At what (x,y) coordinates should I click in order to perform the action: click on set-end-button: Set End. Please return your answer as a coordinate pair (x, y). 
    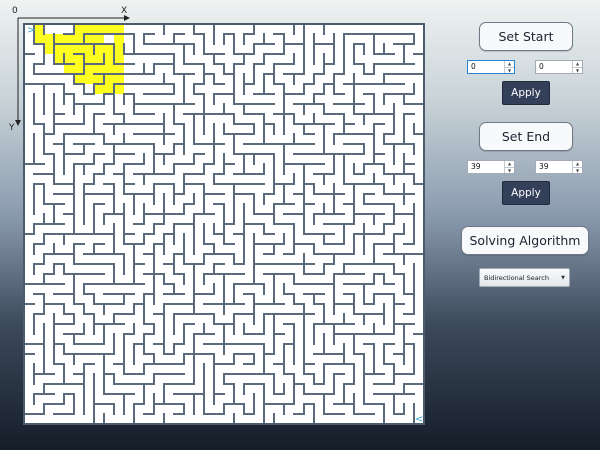
    Looking at the image, I should click on (526, 136).